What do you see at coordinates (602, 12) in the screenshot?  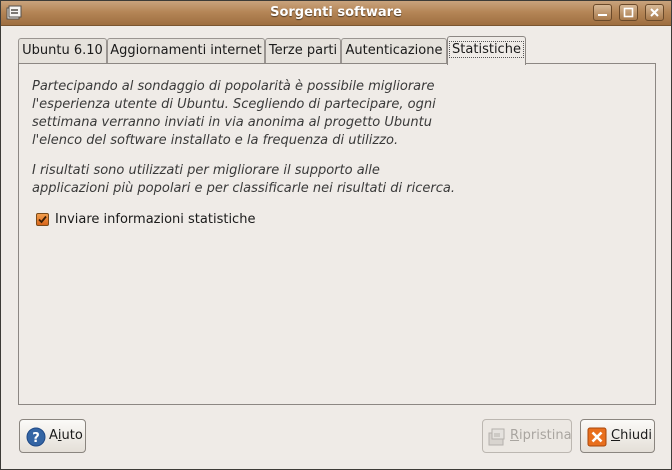 I see `minimize-button` at bounding box center [602, 12].